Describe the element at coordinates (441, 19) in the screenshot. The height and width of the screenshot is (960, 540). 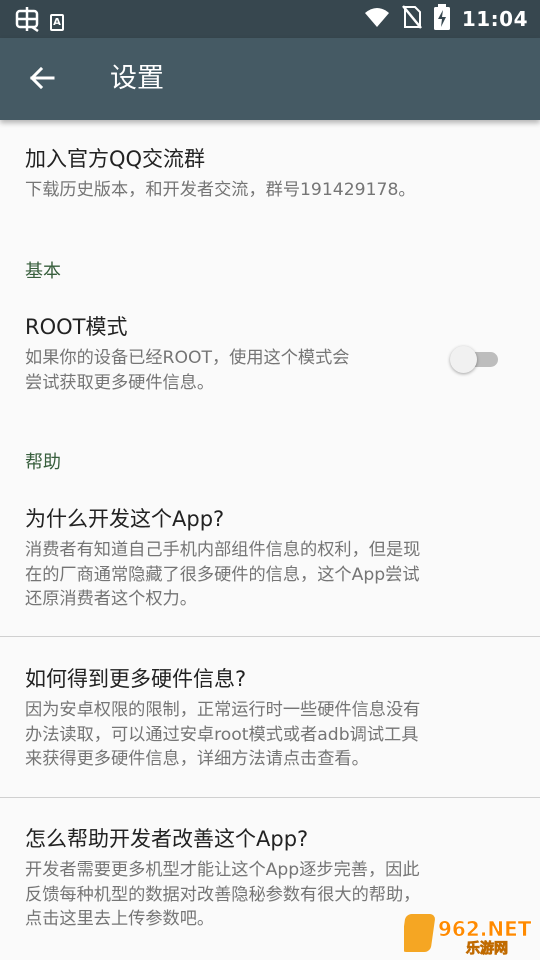
I see `battery-charging-icon` at that location.